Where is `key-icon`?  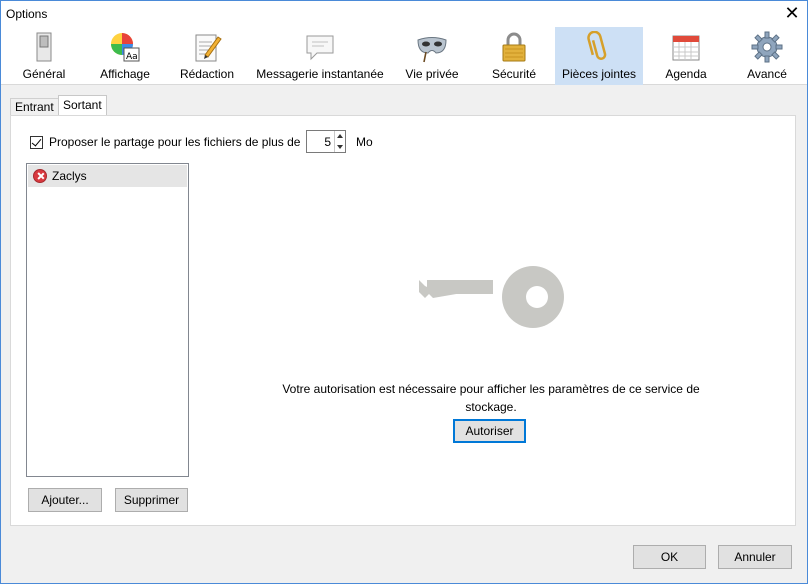 key-icon is located at coordinates (491, 297).